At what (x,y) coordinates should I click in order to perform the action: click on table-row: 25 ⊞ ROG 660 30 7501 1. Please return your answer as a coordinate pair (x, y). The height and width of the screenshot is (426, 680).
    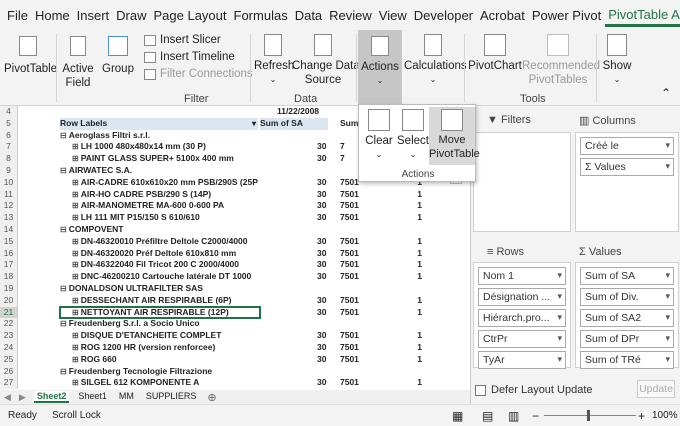
    Looking at the image, I should click on (235, 359).